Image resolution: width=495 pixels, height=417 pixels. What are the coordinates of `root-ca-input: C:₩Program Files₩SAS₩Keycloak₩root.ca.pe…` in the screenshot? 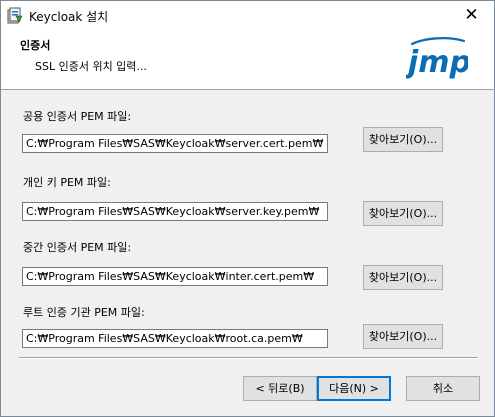 It's located at (175, 338).